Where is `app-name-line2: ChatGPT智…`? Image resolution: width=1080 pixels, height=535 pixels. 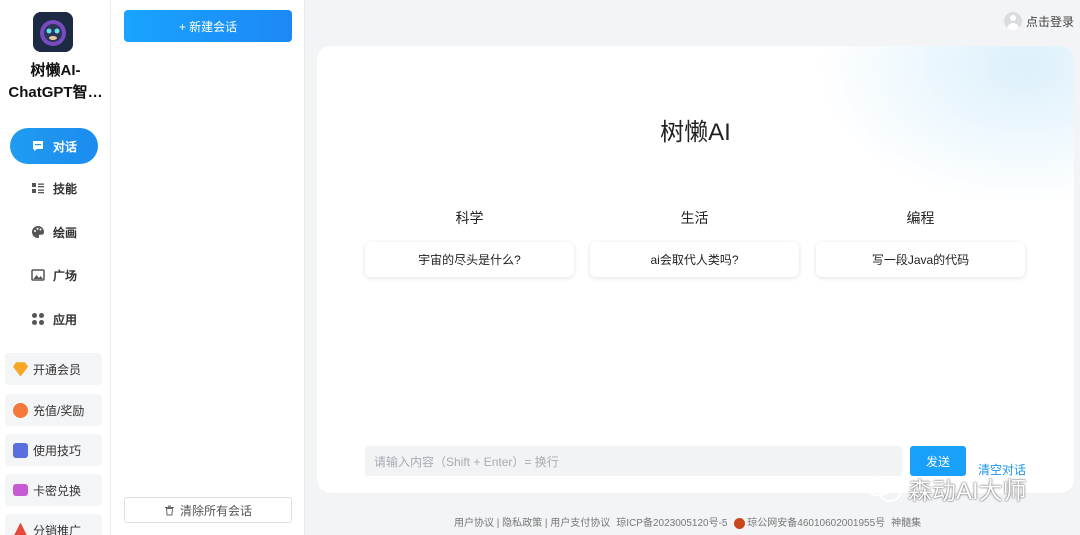
app-name-line2: ChatGPT智… is located at coordinates (55, 92).